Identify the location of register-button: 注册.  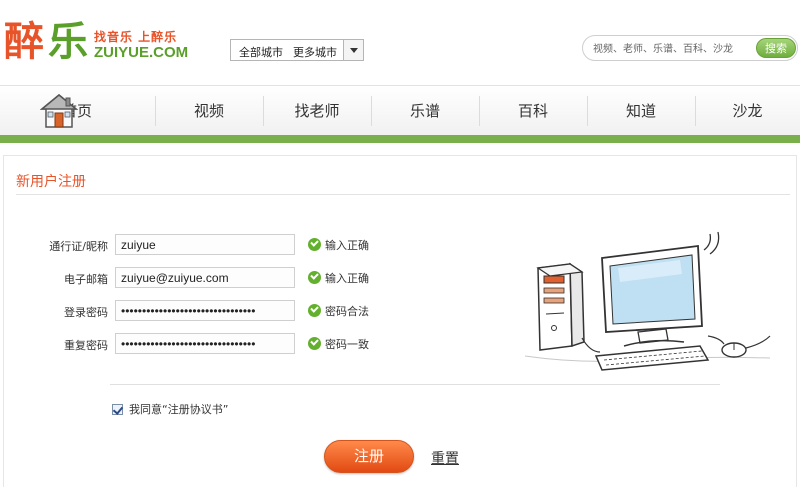
(369, 456).